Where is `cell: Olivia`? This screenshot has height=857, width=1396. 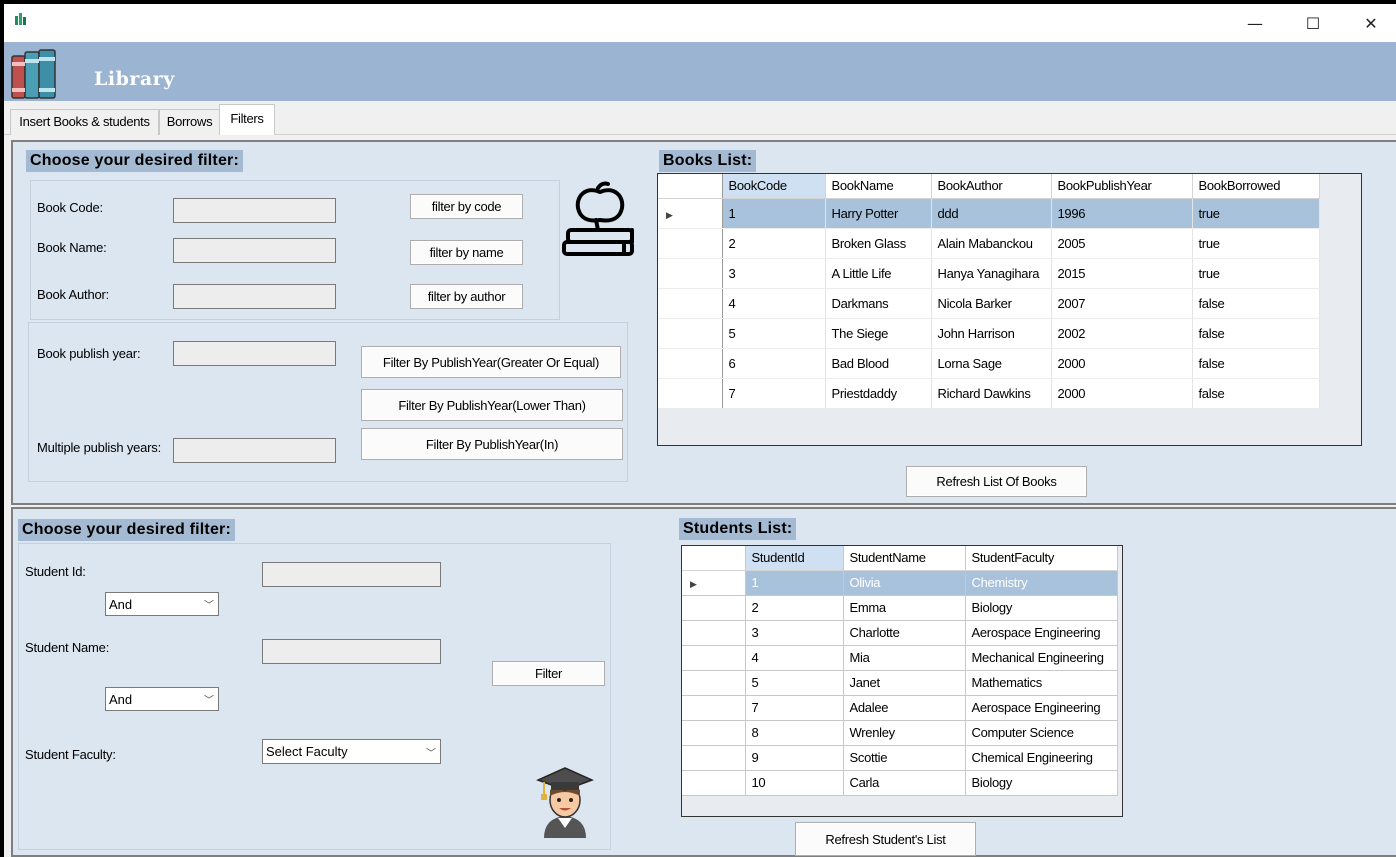 cell: Olivia is located at coordinates (904, 583).